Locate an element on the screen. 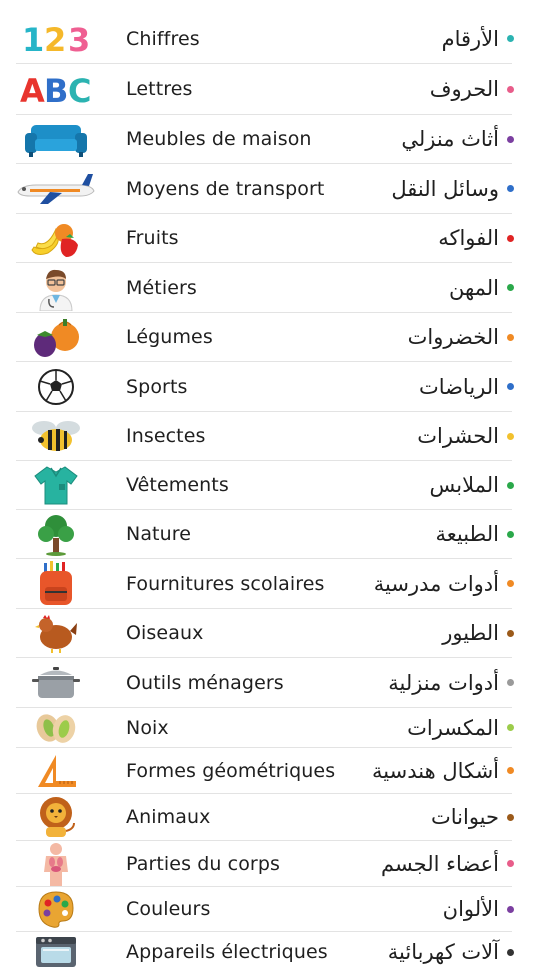 The width and height of the screenshot is (548, 973). category-row-transport: Moyens de transport وسائل النقل is located at coordinates (265, 189).